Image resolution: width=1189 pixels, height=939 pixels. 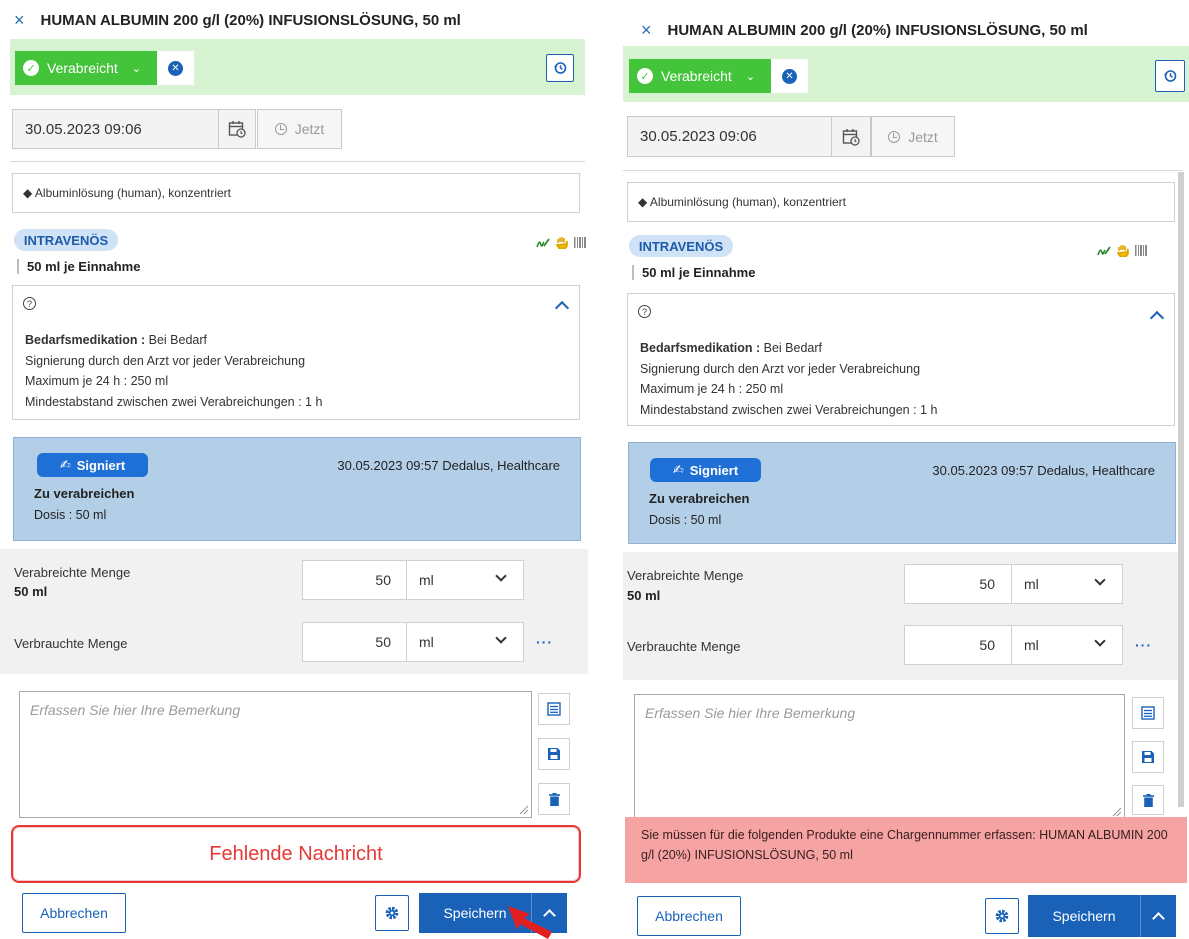 I want to click on save-button: Speichern, so click(x=1084, y=916).